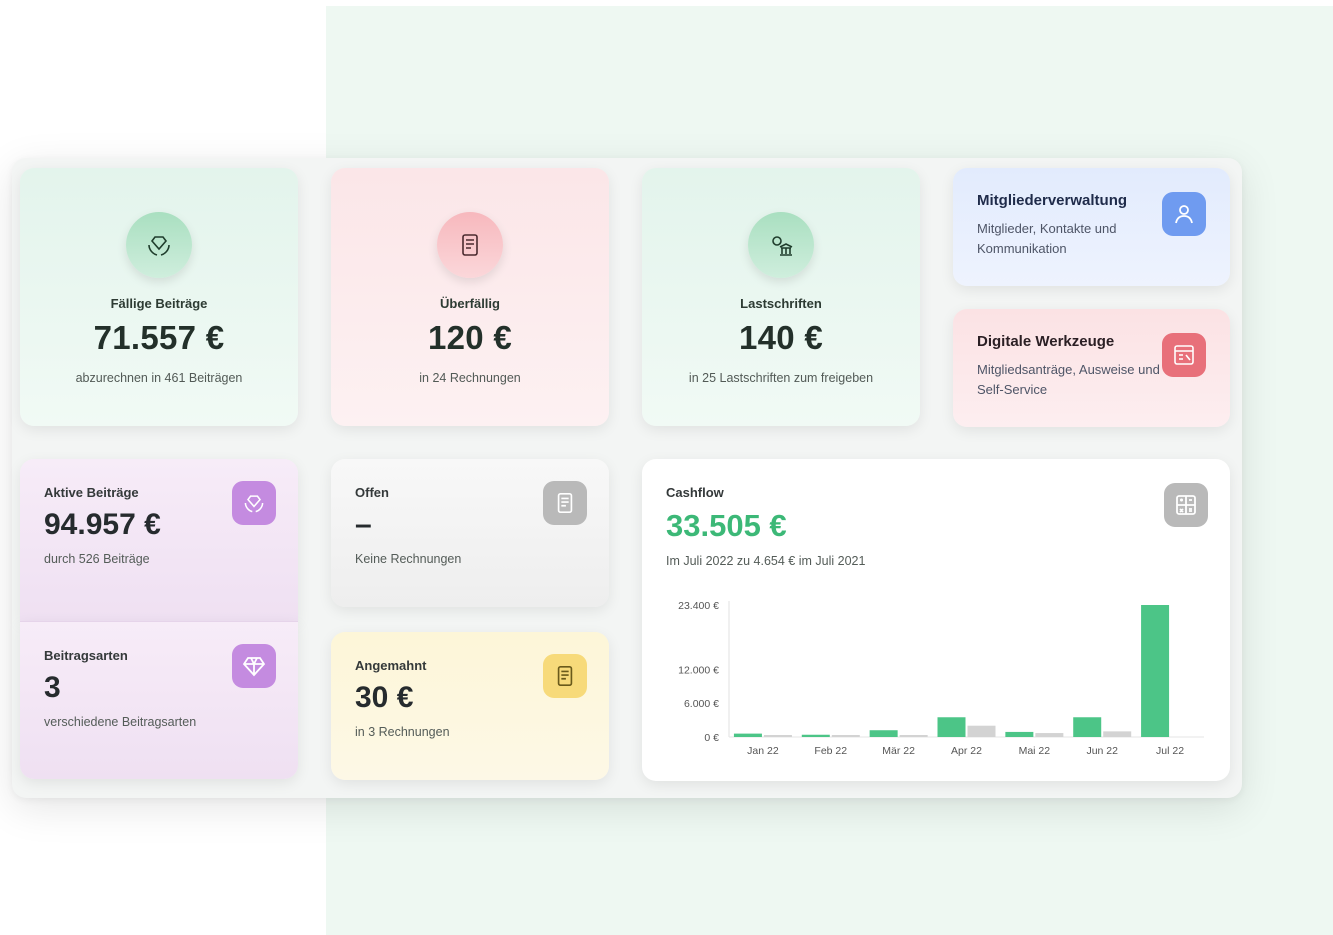 Image resolution: width=1333 pixels, height=935 pixels. Describe the element at coordinates (763, 751) in the screenshot. I see `x-tick-label: Jan 22` at that location.